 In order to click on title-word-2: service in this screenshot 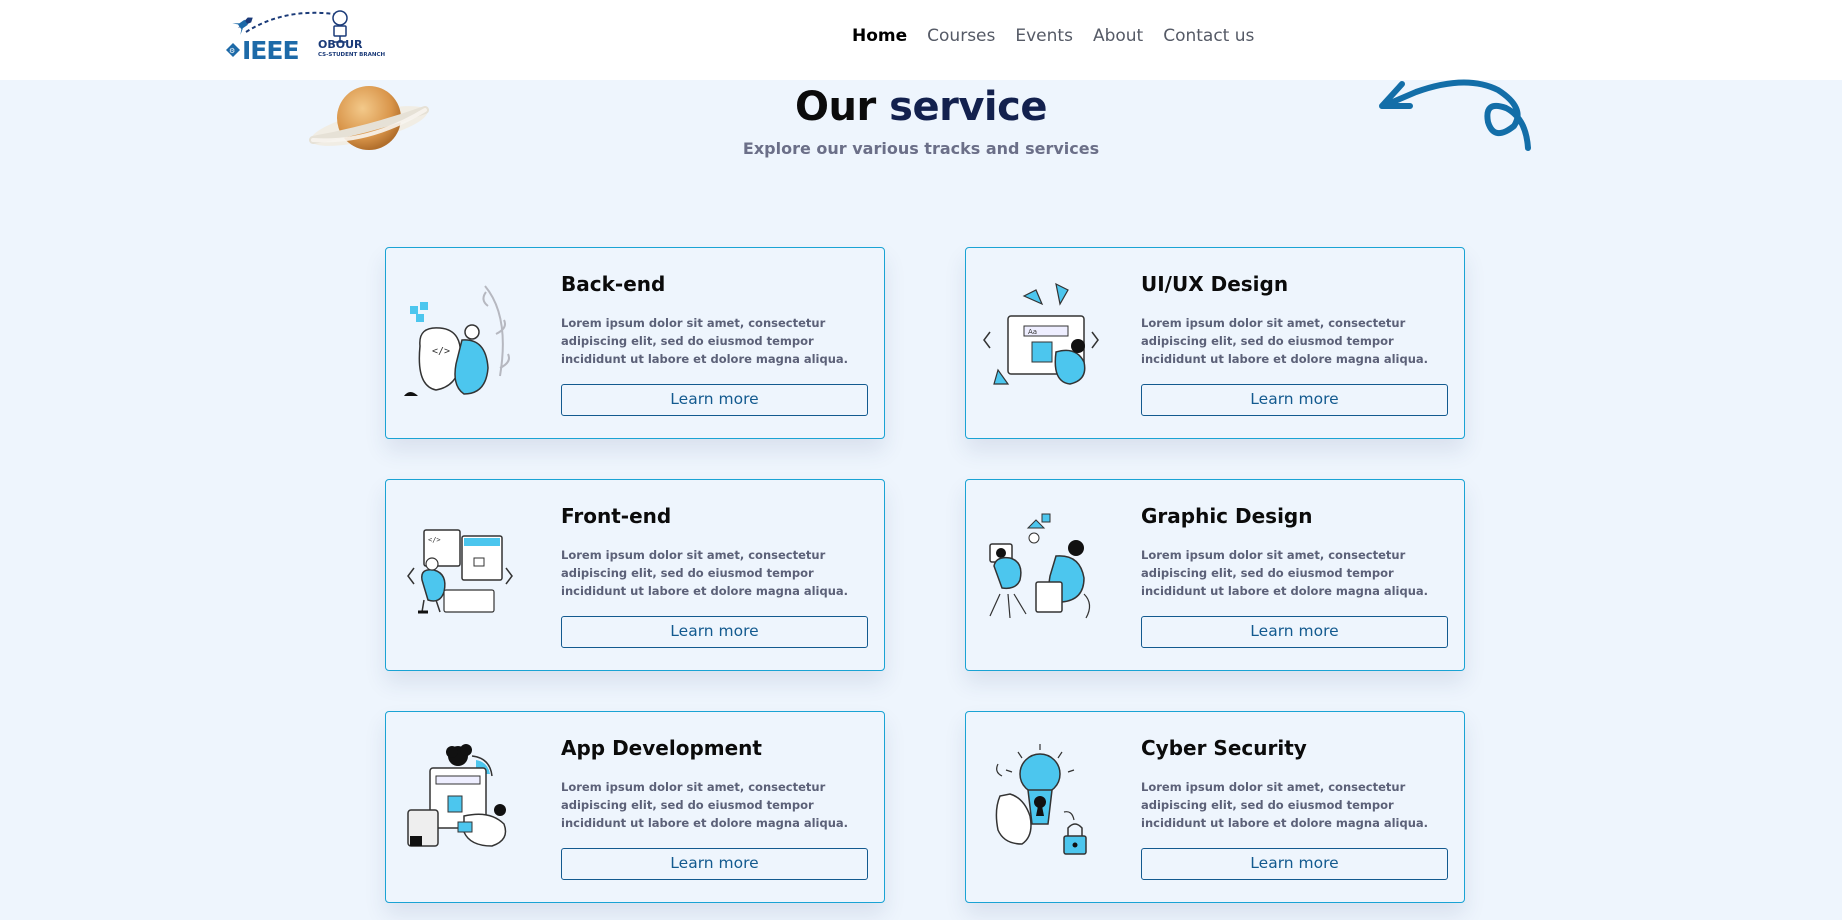, I will do `click(968, 107)`.